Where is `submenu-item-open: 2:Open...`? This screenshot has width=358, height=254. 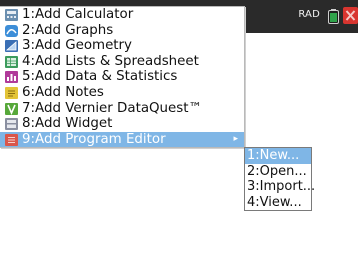
submenu-item-open: 2:Open... is located at coordinates (278, 172).